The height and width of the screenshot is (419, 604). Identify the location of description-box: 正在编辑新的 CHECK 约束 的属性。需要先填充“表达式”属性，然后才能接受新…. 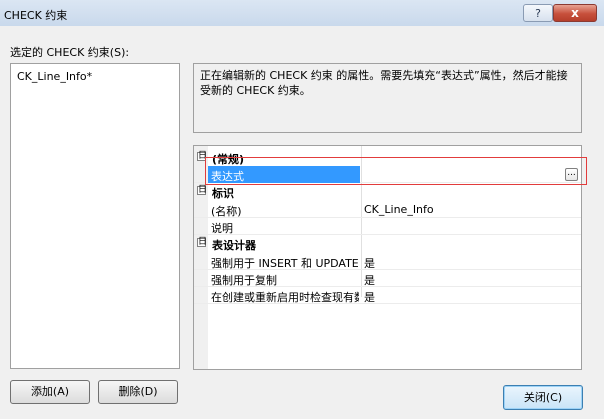
(387, 98).